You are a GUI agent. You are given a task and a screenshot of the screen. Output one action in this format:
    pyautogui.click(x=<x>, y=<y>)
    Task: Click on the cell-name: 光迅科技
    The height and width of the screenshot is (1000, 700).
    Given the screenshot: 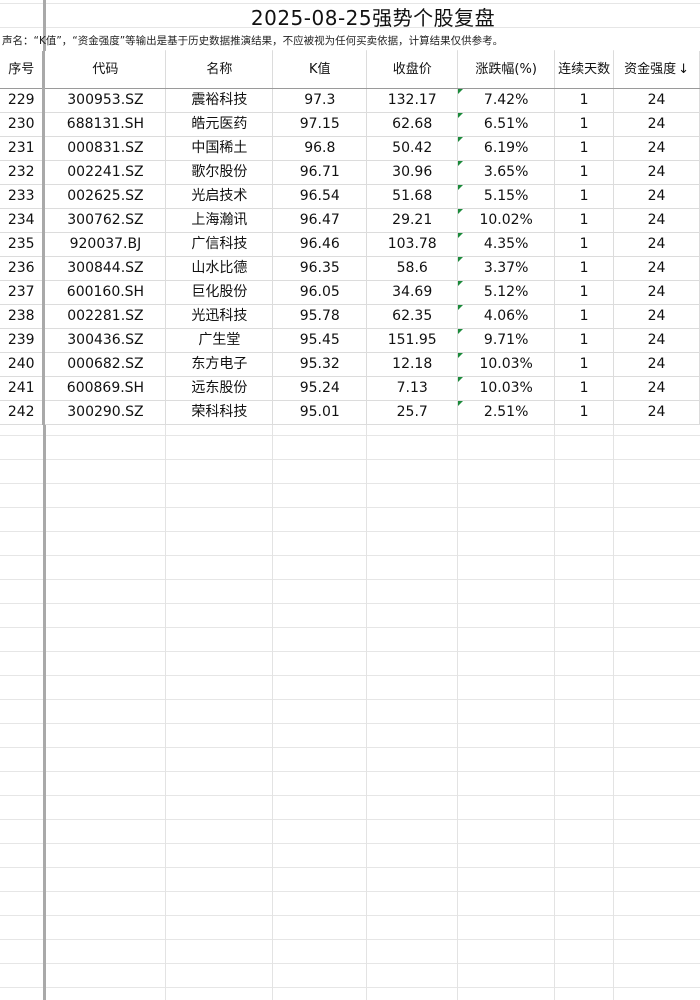 What is the action you would take?
    pyautogui.click(x=219, y=316)
    